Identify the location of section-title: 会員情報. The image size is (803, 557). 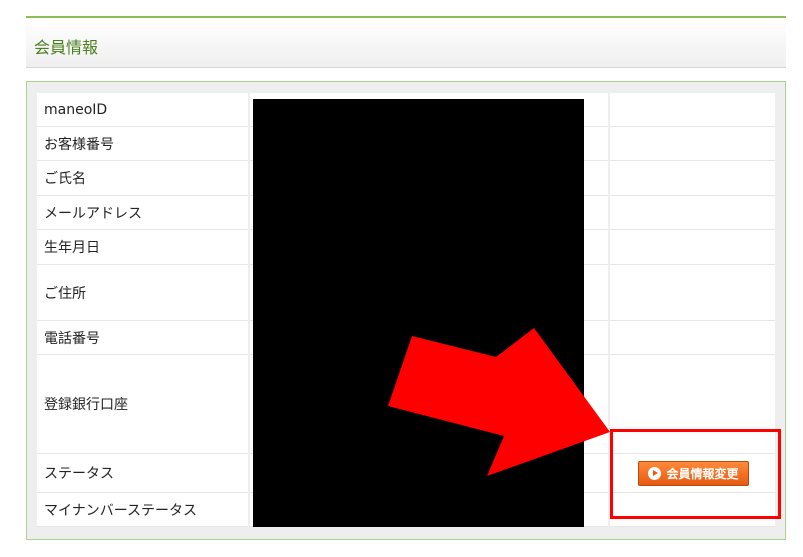
(66, 47).